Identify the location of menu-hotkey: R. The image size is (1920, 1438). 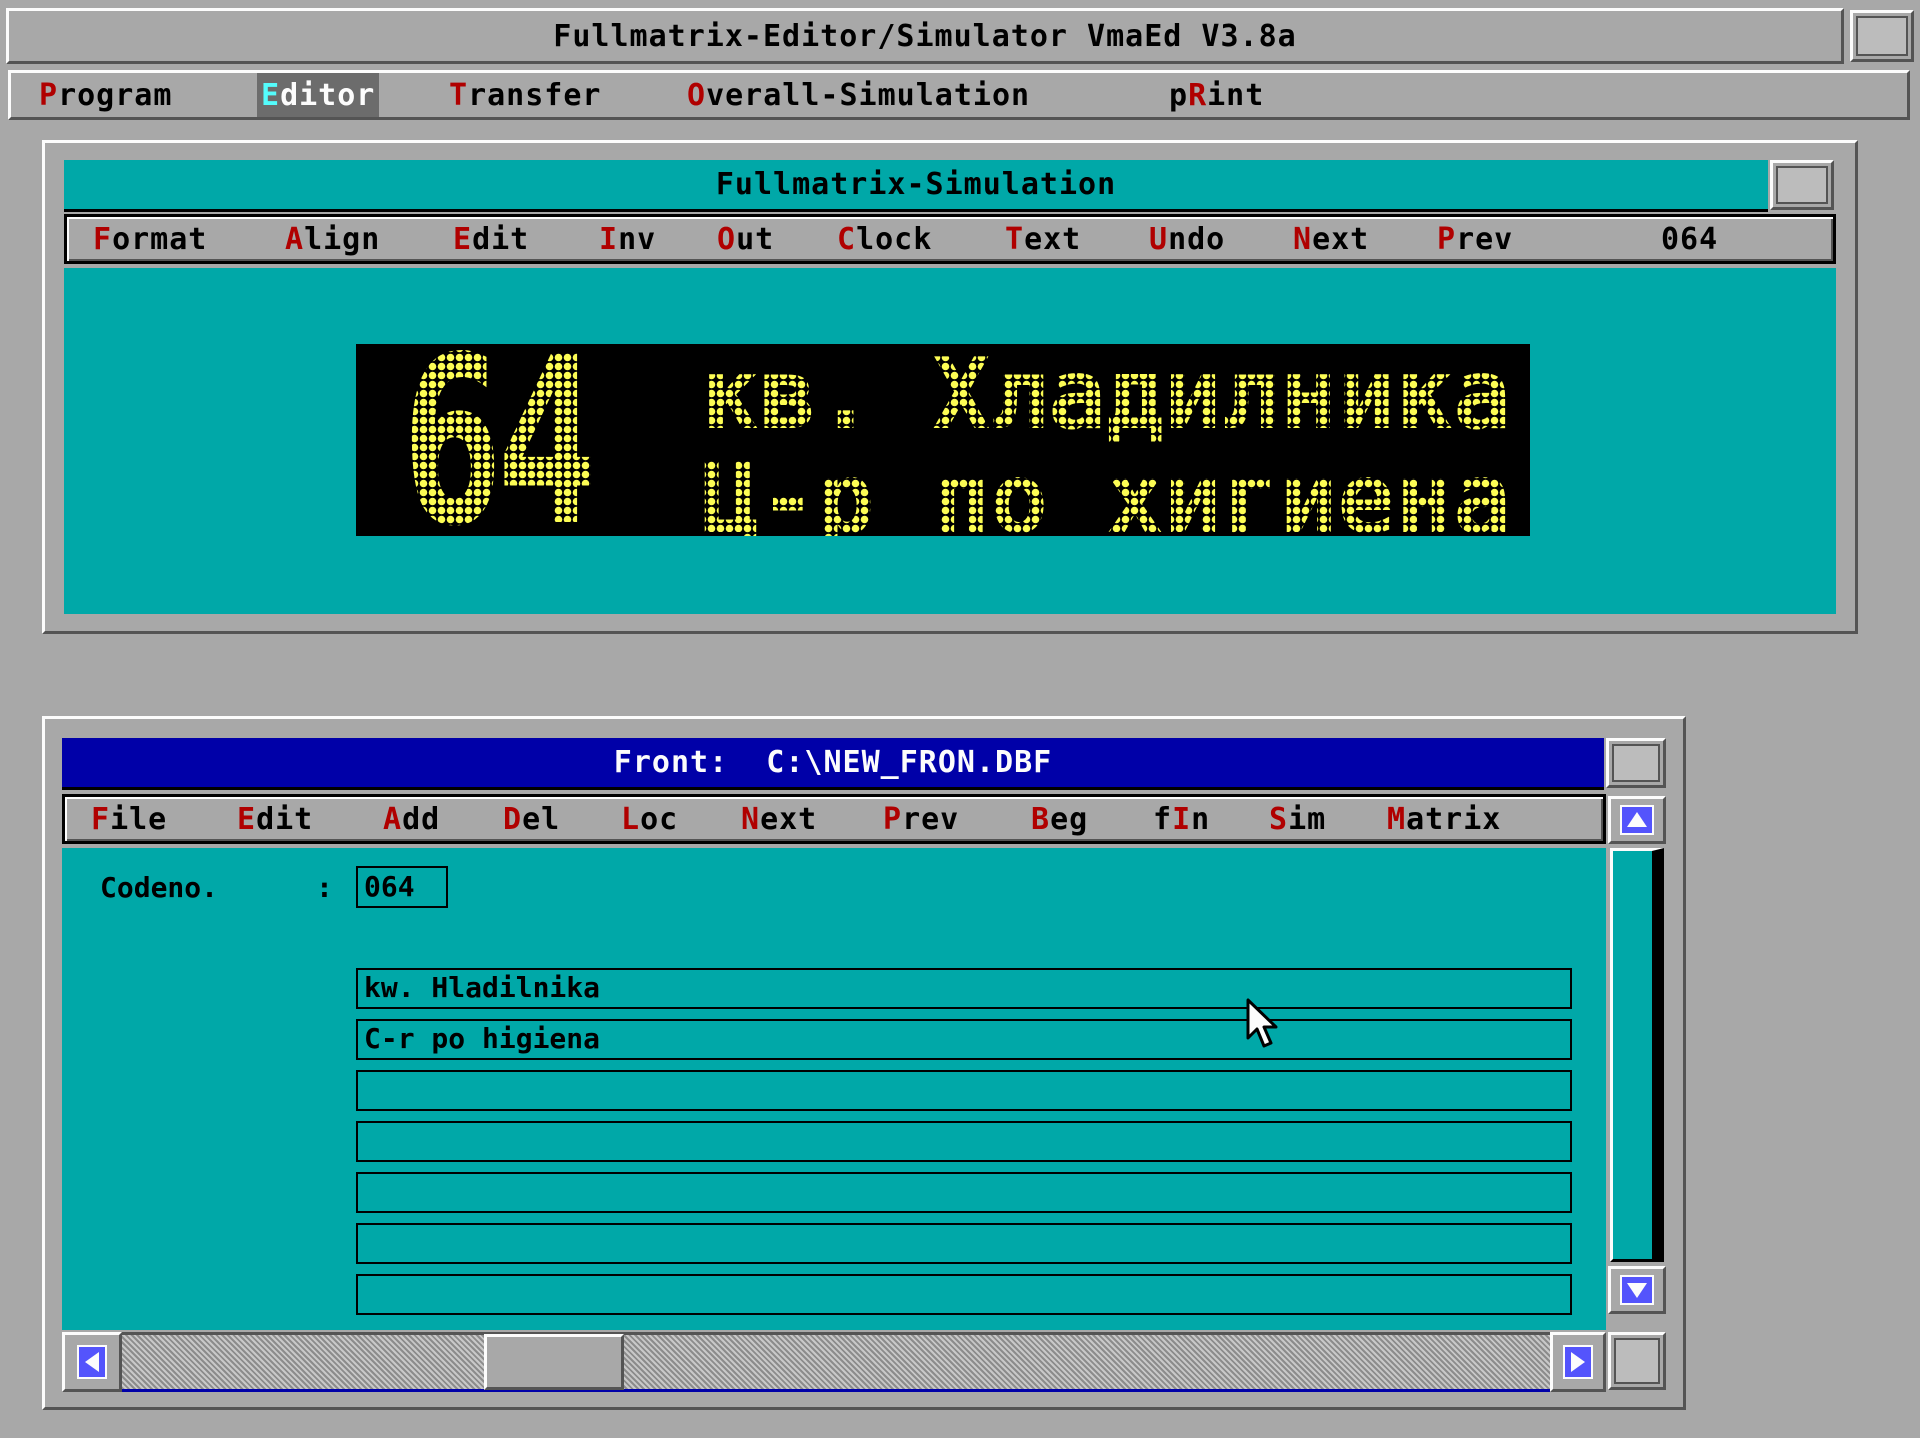
(1198, 95).